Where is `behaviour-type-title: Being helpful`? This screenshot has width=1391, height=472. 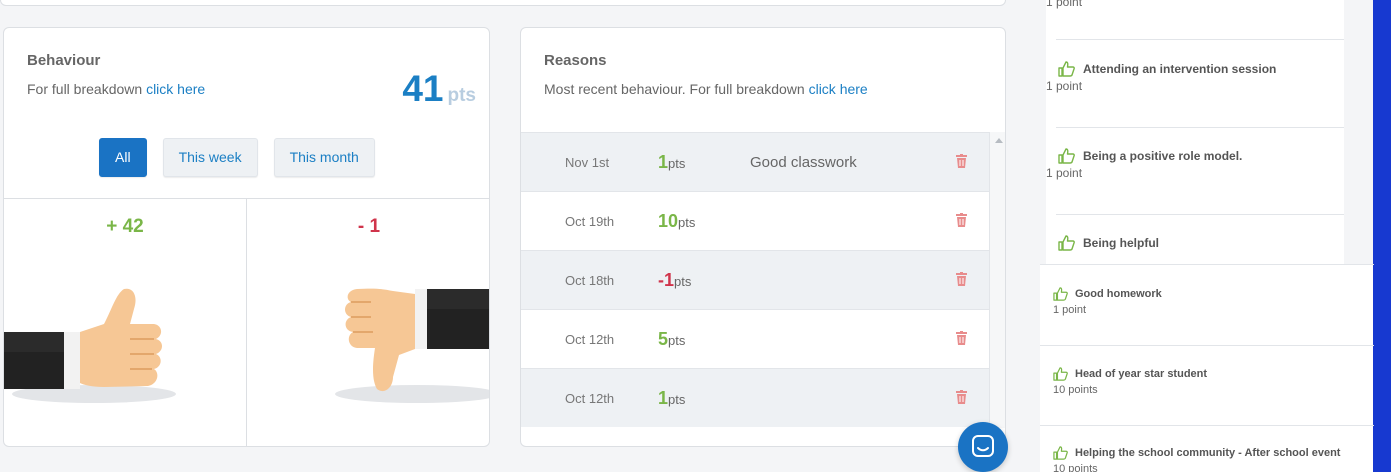
behaviour-type-title: Being helpful is located at coordinates (1108, 243).